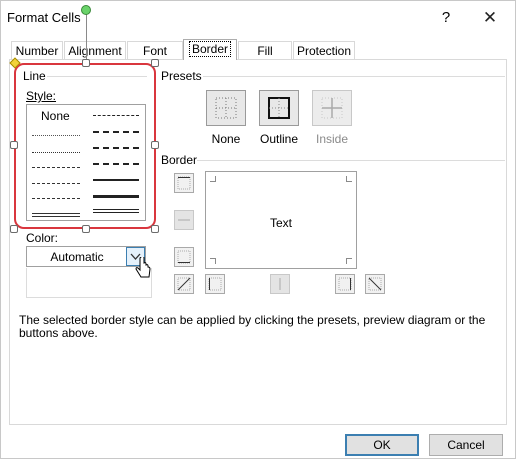 The width and height of the screenshot is (516, 459). Describe the element at coordinates (14, 145) in the screenshot. I see `resize-handle-left` at that location.